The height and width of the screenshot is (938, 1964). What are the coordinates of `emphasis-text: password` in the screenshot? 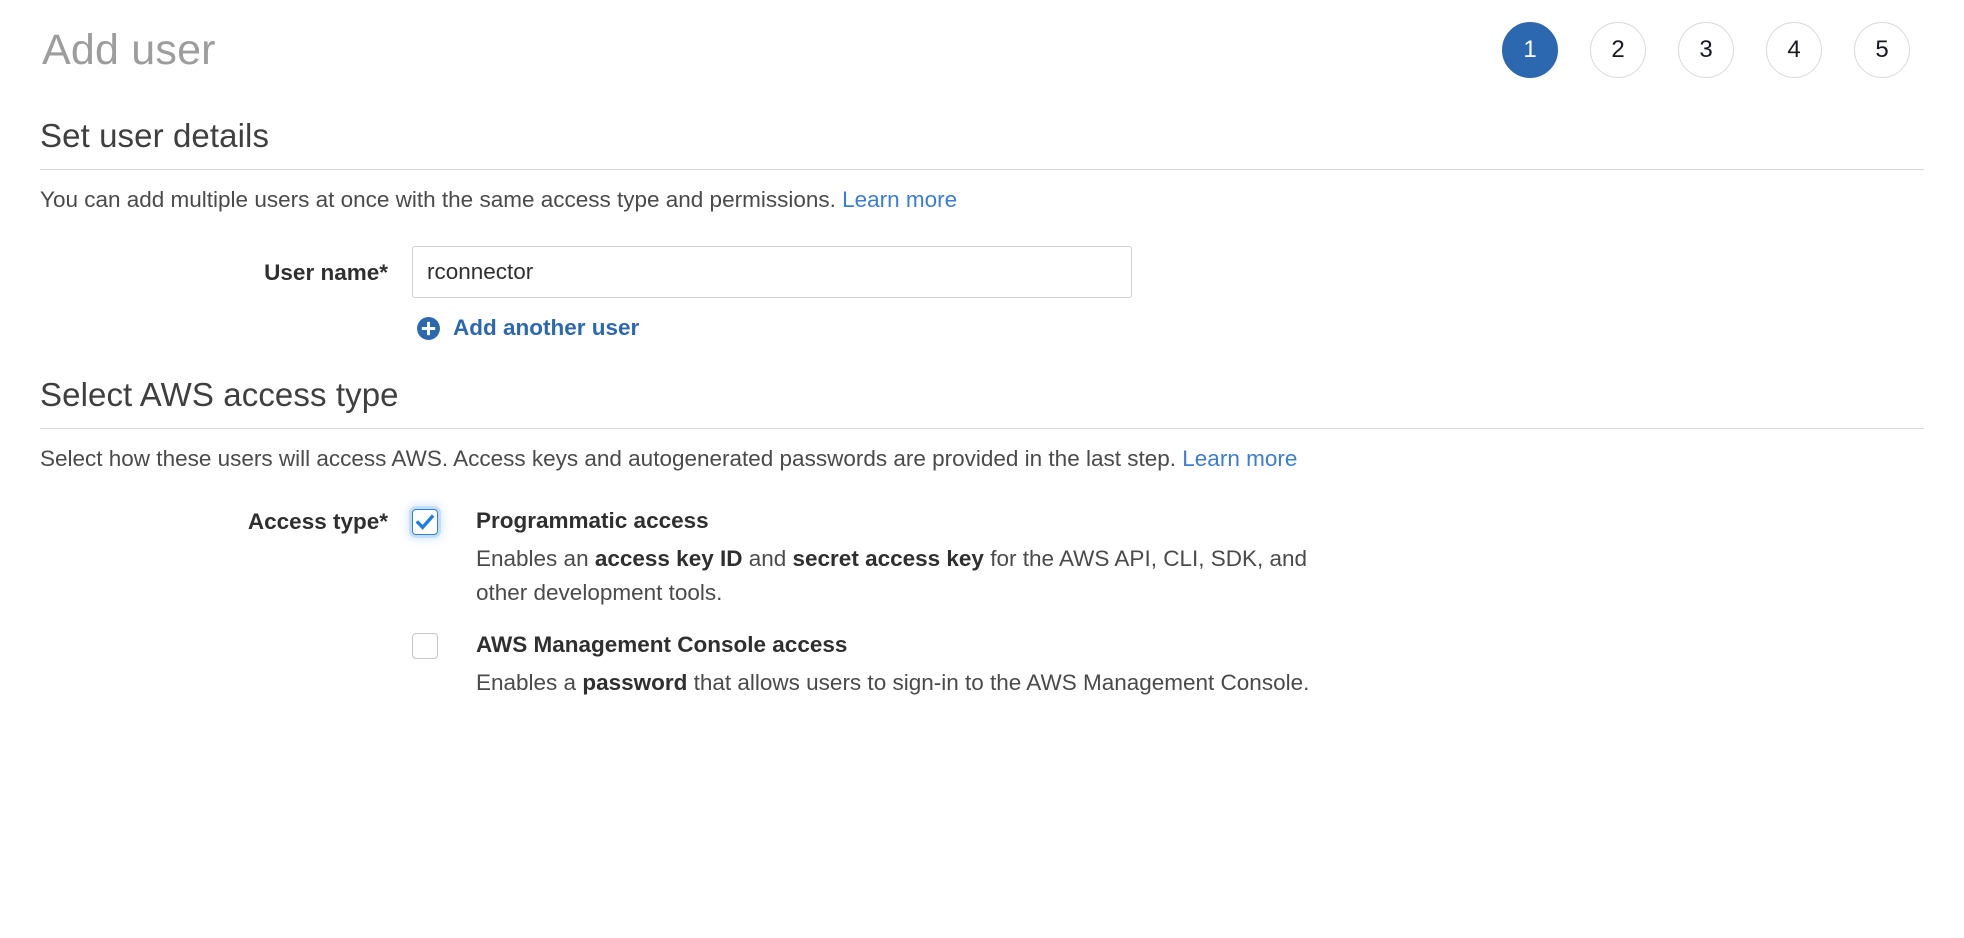 It's located at (635, 682).